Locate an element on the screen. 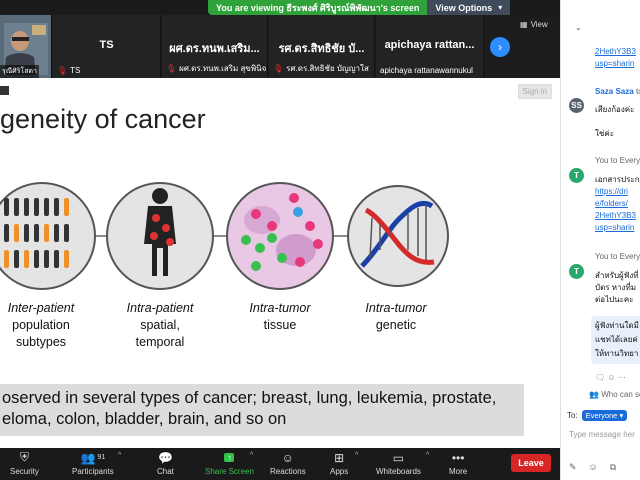 The height and width of the screenshot is (480, 640). chat-input: Type message her is located at coordinates (602, 434).